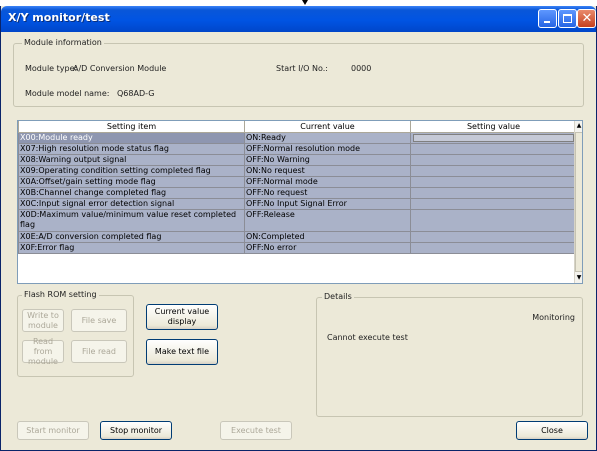 The image size is (597, 451). I want to click on setting-item-cell: X00:Module ready, so click(131, 137).